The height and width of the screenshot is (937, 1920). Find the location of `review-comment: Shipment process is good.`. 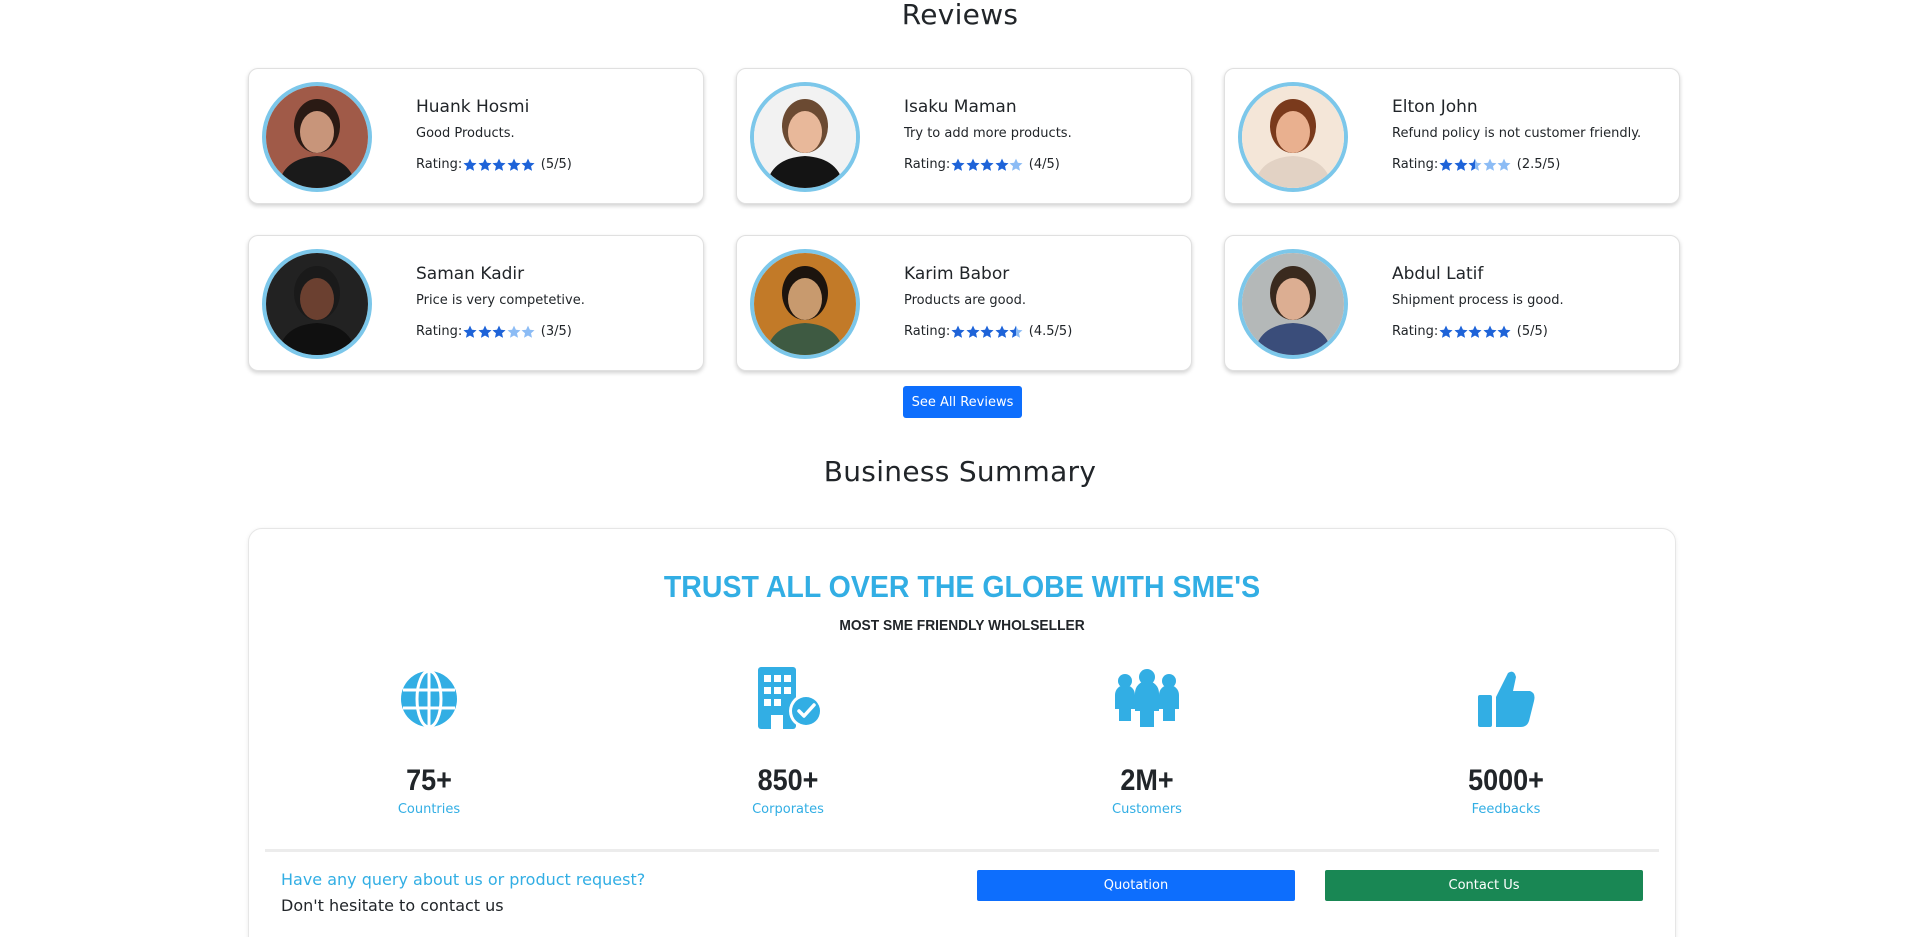

review-comment: Shipment process is good. is located at coordinates (1478, 300).